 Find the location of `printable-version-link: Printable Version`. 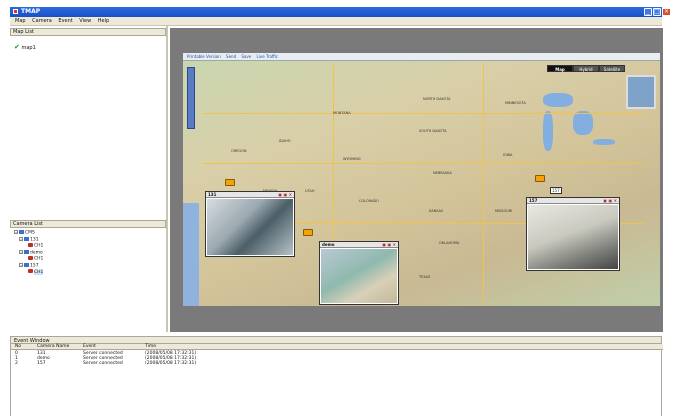

printable-version-link: Printable Version is located at coordinates (204, 56).